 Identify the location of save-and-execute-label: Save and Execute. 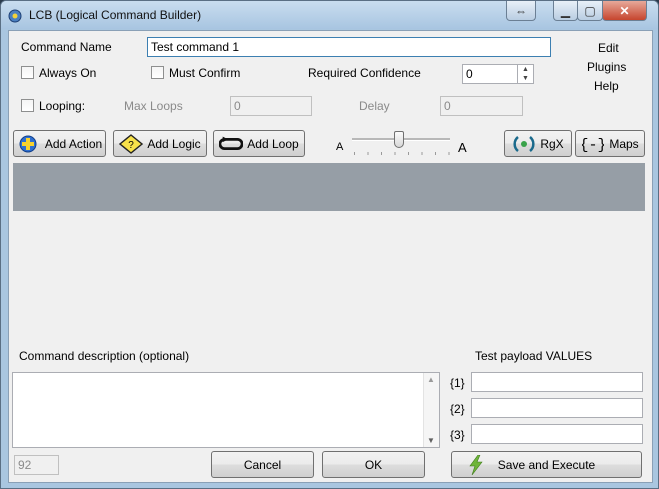
(546, 464).